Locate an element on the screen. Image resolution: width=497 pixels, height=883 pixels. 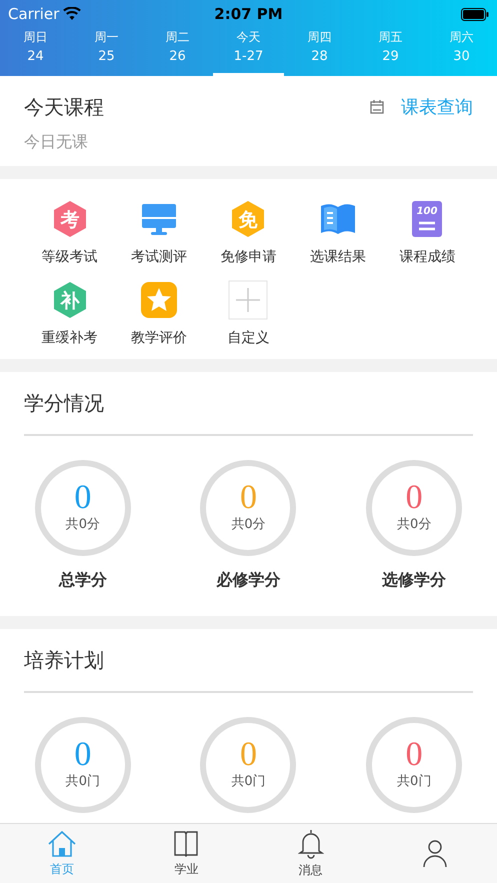
plus-icon is located at coordinates (248, 300).